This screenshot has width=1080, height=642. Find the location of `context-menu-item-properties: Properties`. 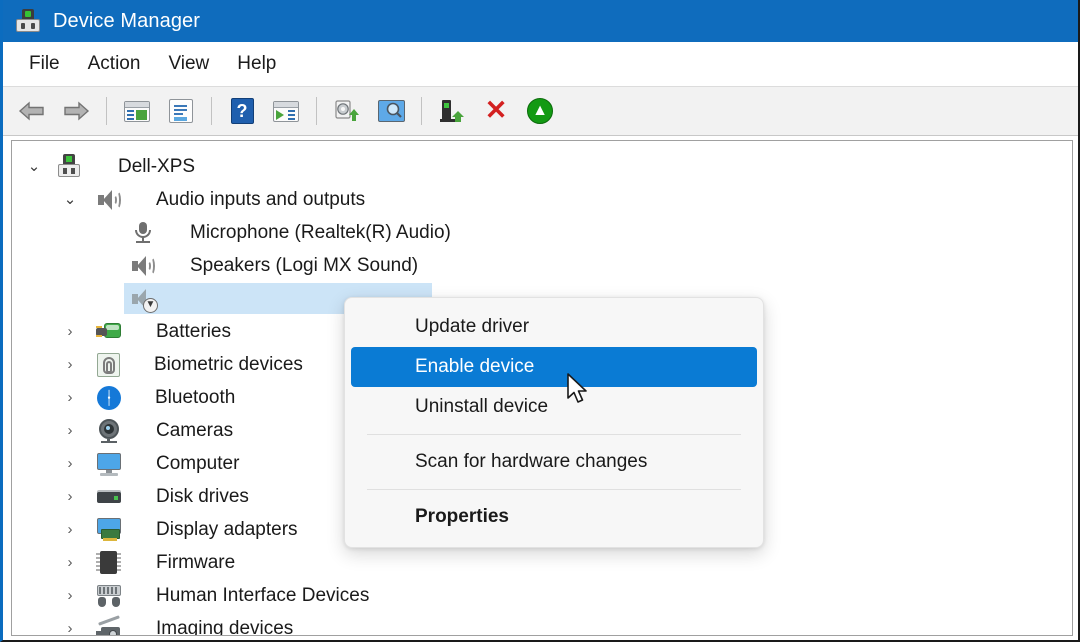

context-menu-item-properties: Properties is located at coordinates (554, 517).